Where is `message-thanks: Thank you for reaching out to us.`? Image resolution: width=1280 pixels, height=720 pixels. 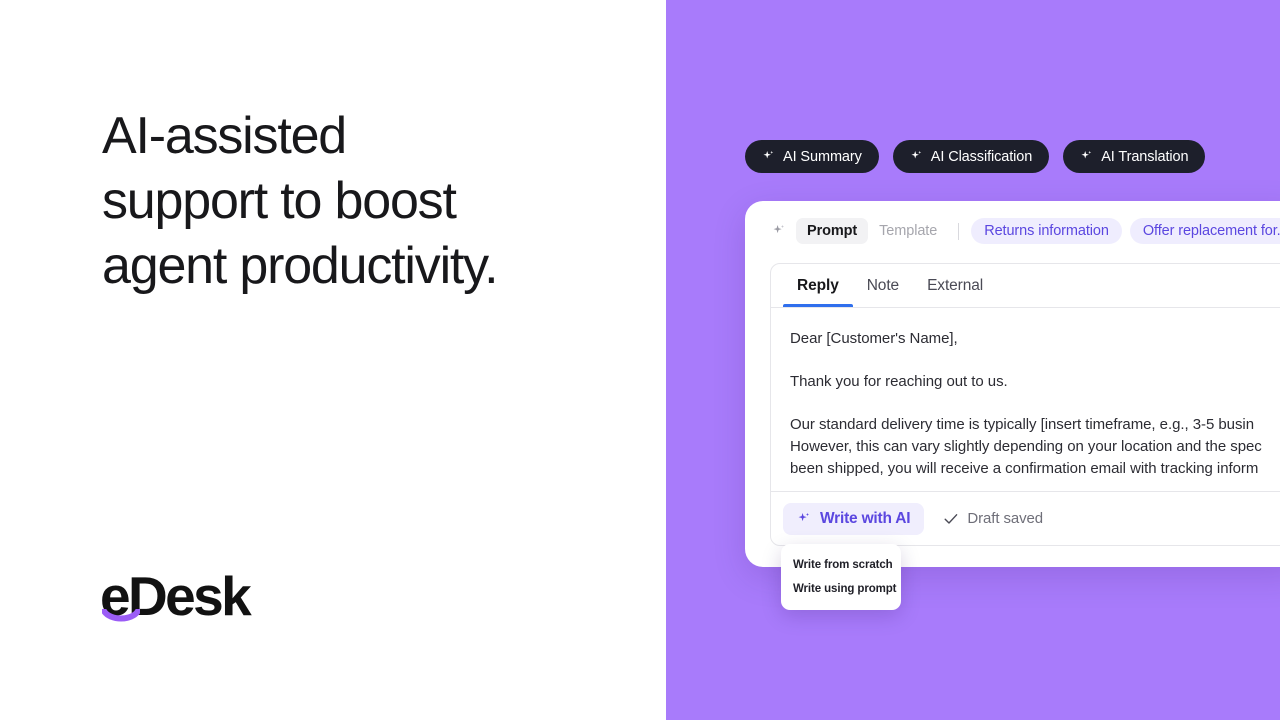
message-thanks: Thank you for reaching out to us. is located at coordinates (899, 381).